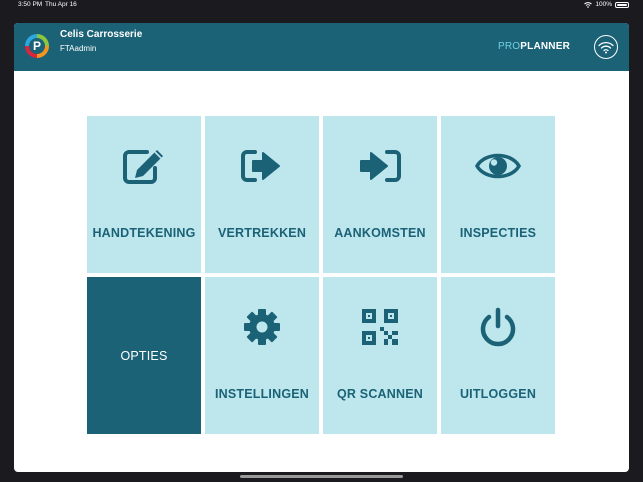  I want to click on tile-instellingen: INSTELLINGEN, so click(262, 355).